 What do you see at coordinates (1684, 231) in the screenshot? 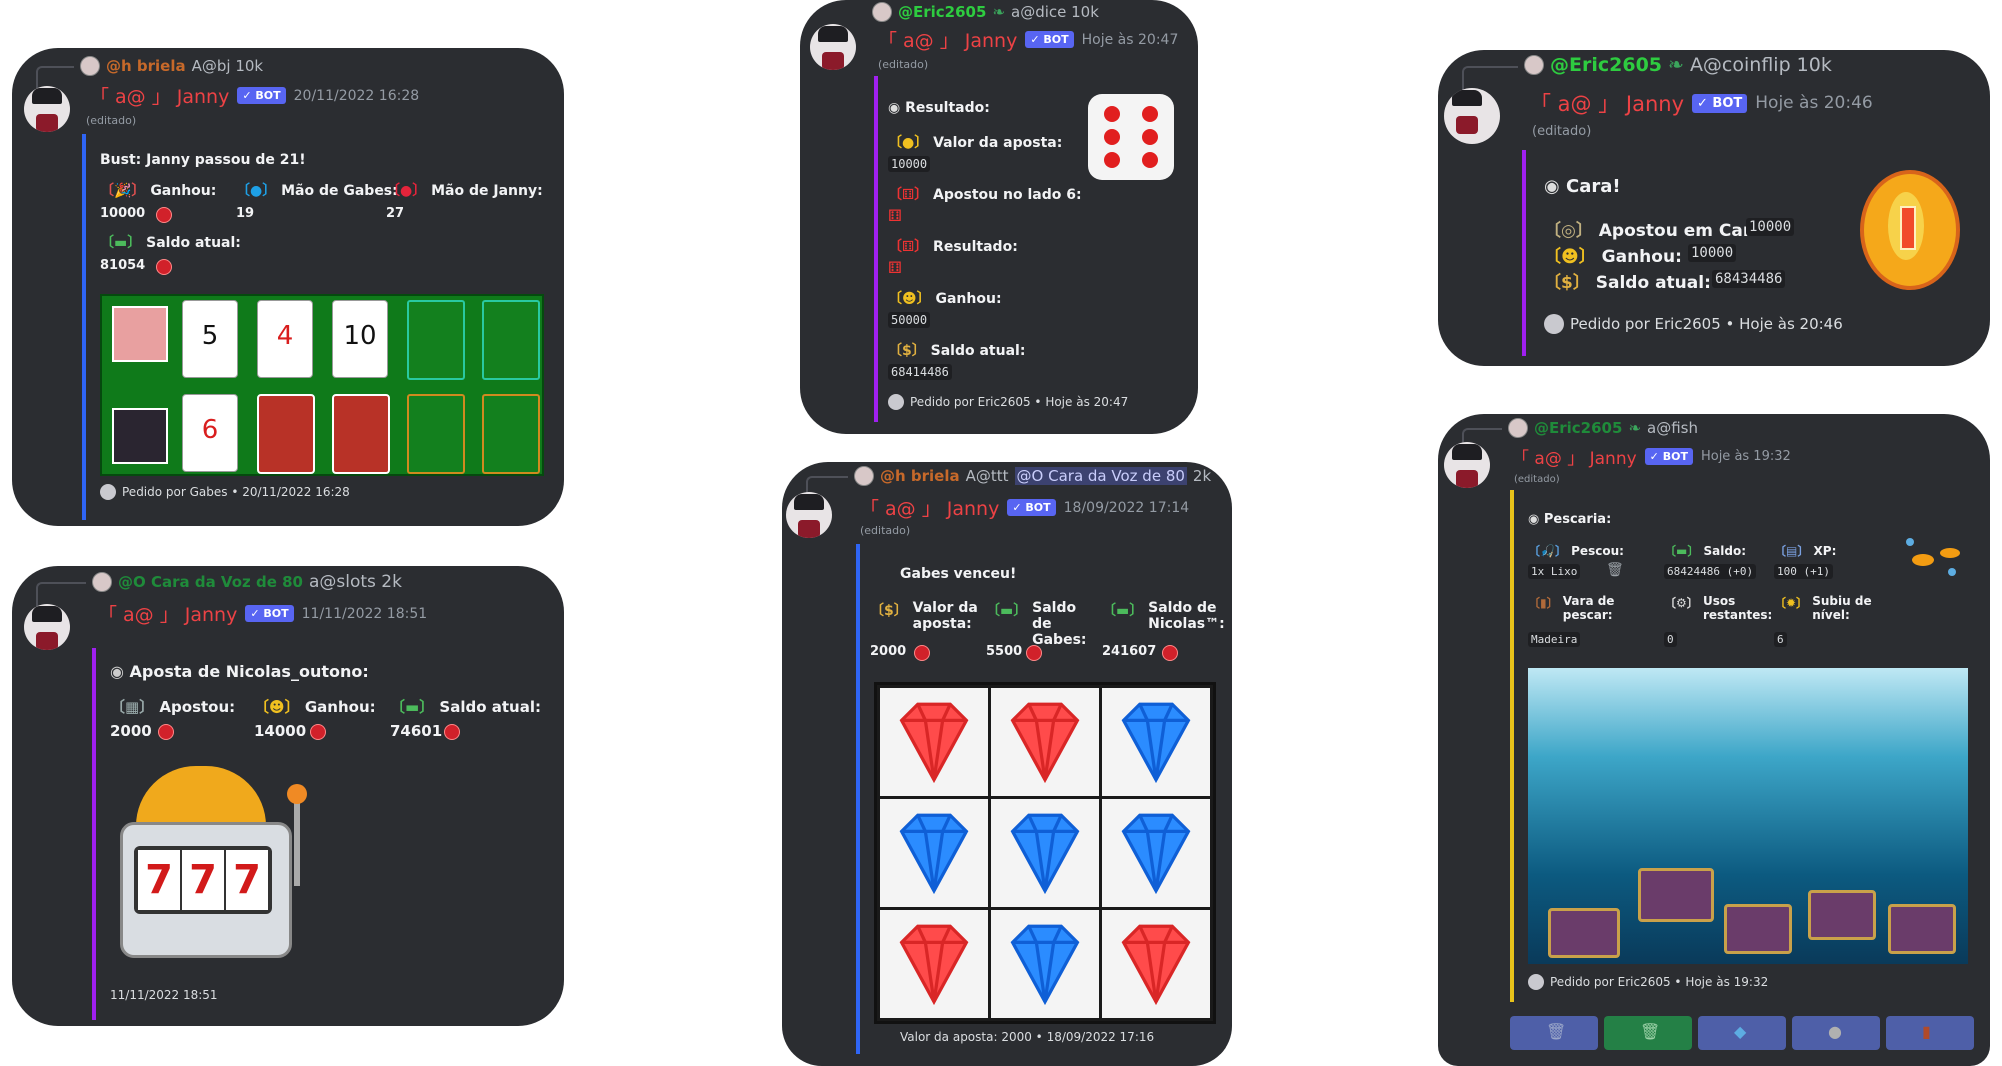
I see `bet-label: Apostou em Cara:` at bounding box center [1684, 231].